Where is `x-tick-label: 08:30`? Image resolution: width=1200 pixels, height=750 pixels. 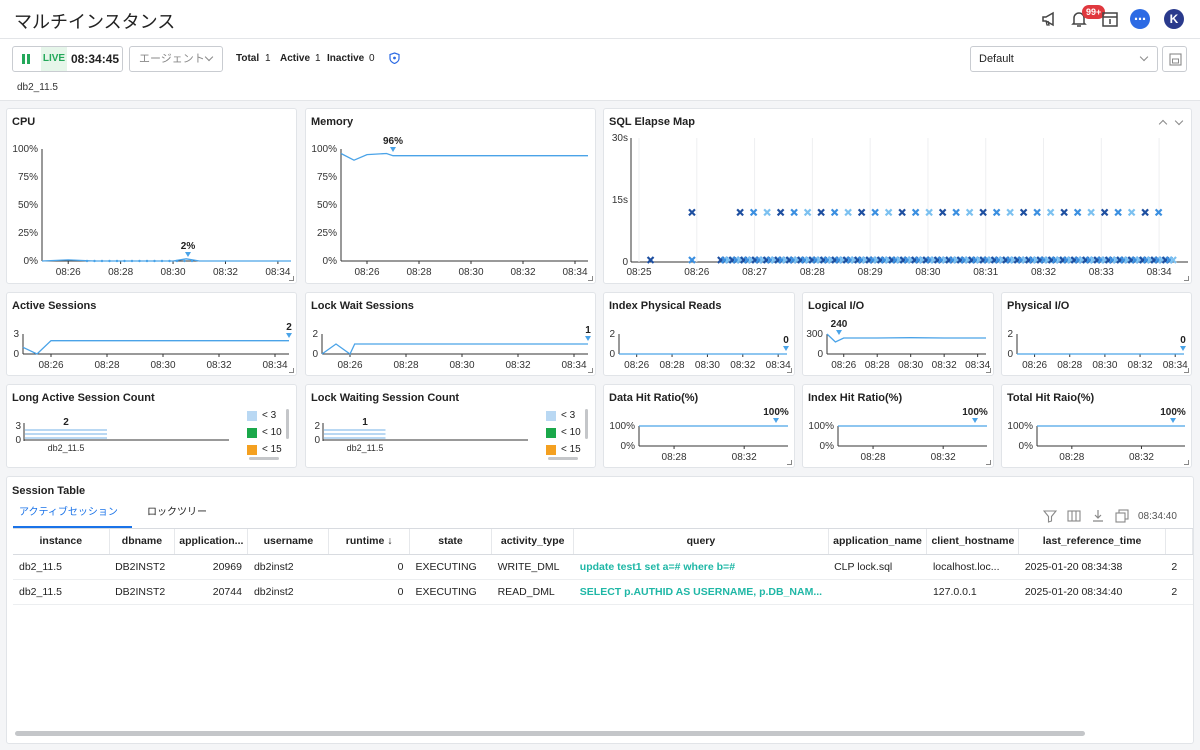
x-tick-label: 08:30 is located at coordinates (162, 365).